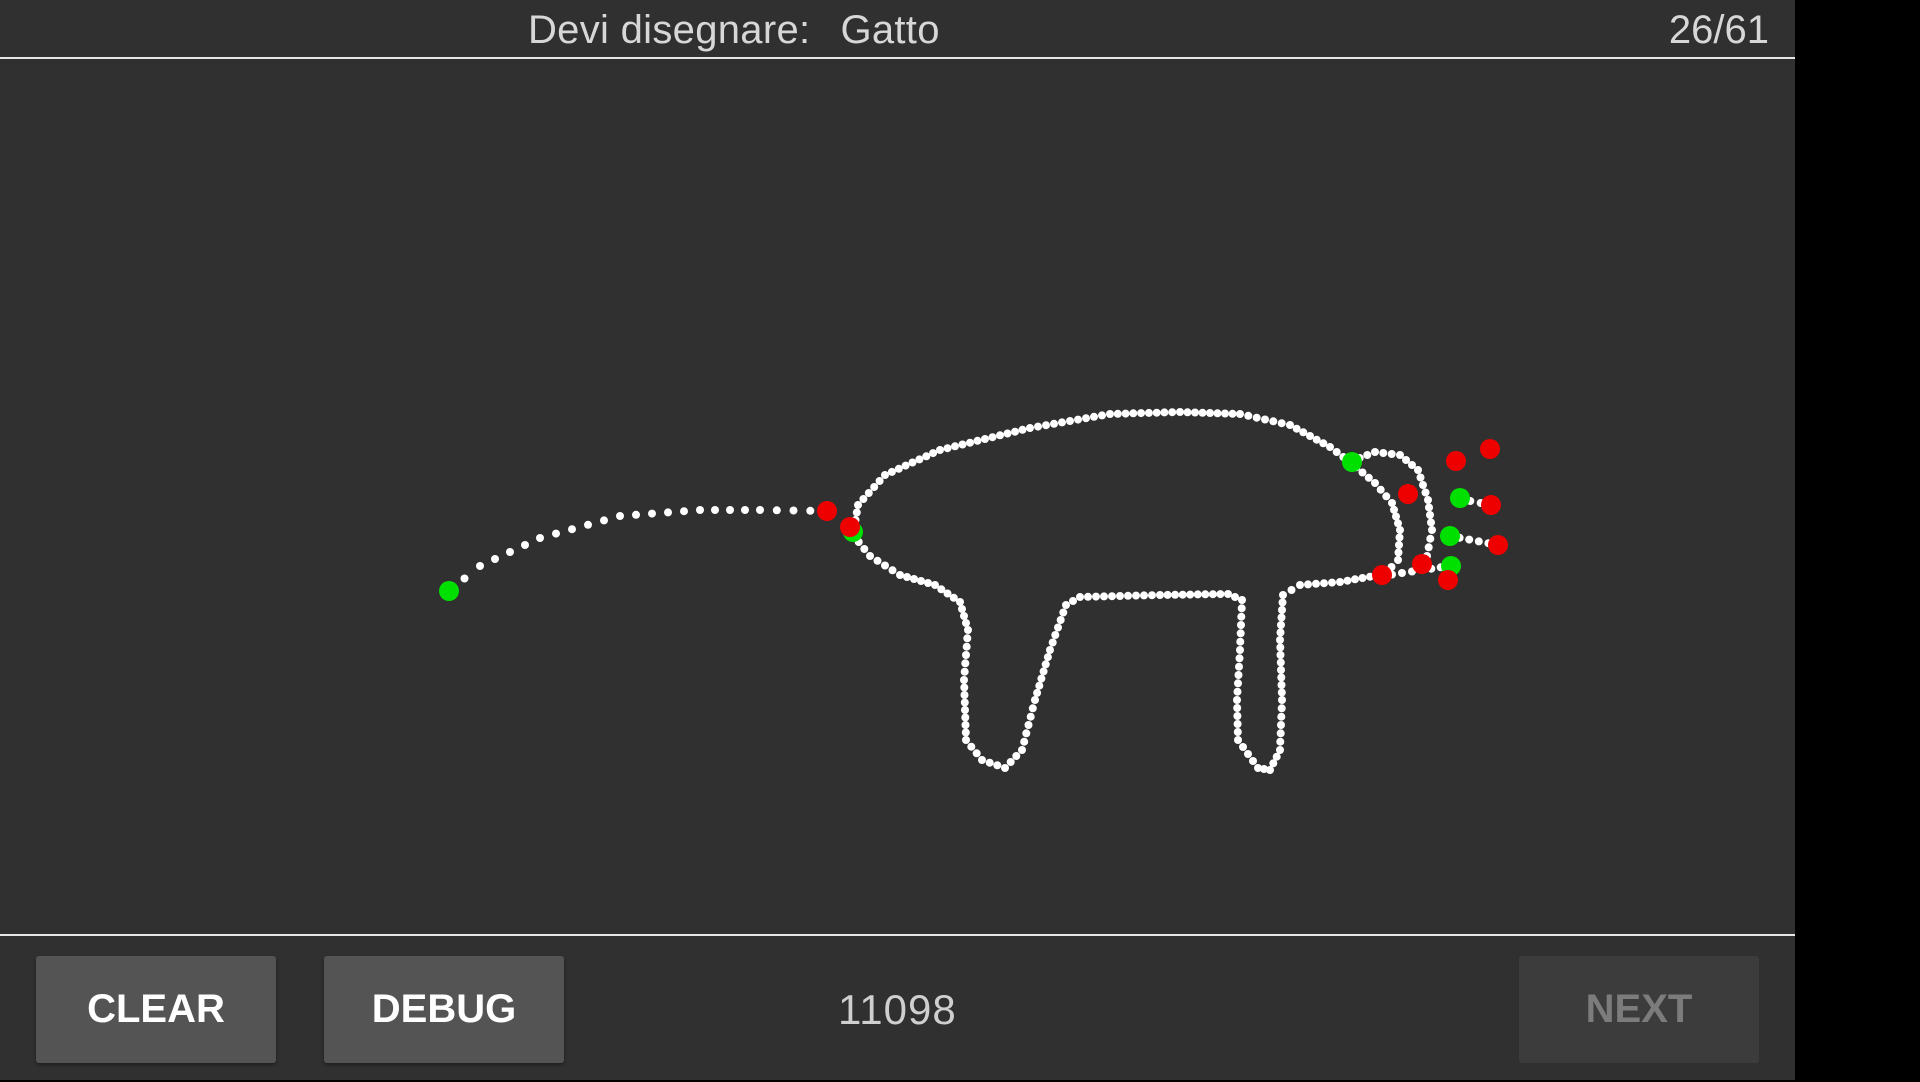  I want to click on next-button: NEXT, so click(1639, 1009).